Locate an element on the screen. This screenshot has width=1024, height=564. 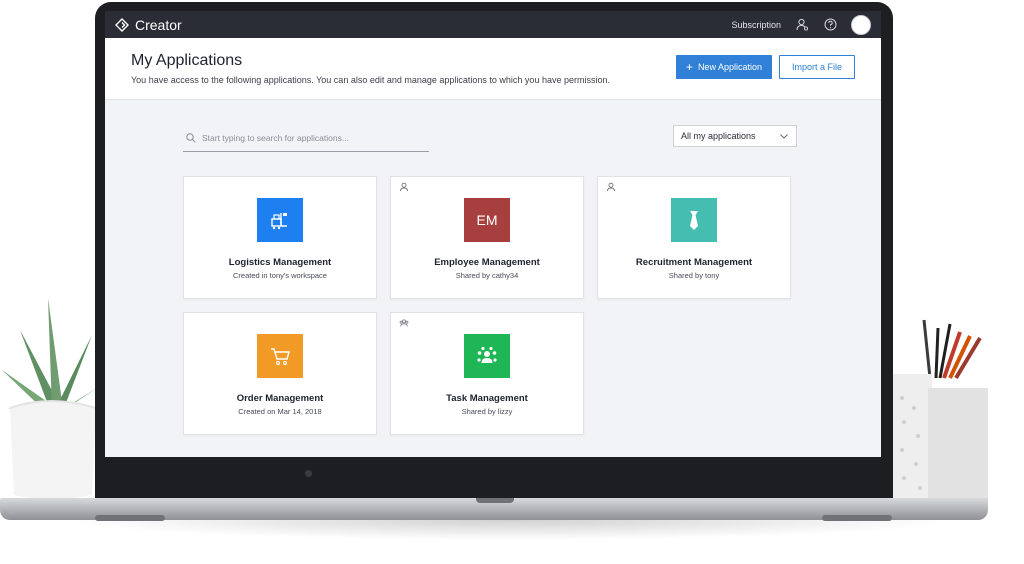
team-icon is located at coordinates (487, 356).